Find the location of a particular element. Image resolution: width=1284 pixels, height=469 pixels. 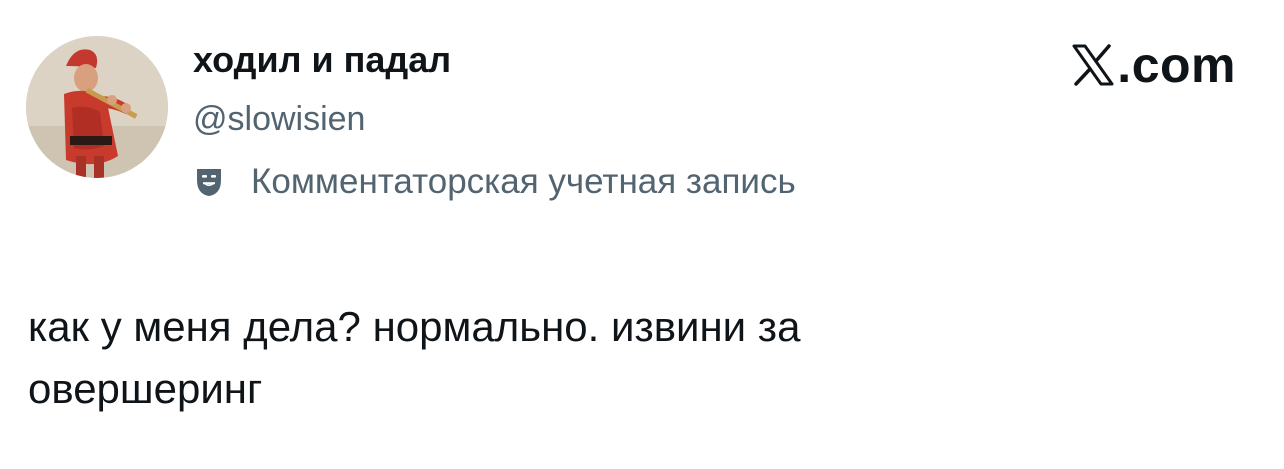

parody-mask-icon is located at coordinates (209, 182).